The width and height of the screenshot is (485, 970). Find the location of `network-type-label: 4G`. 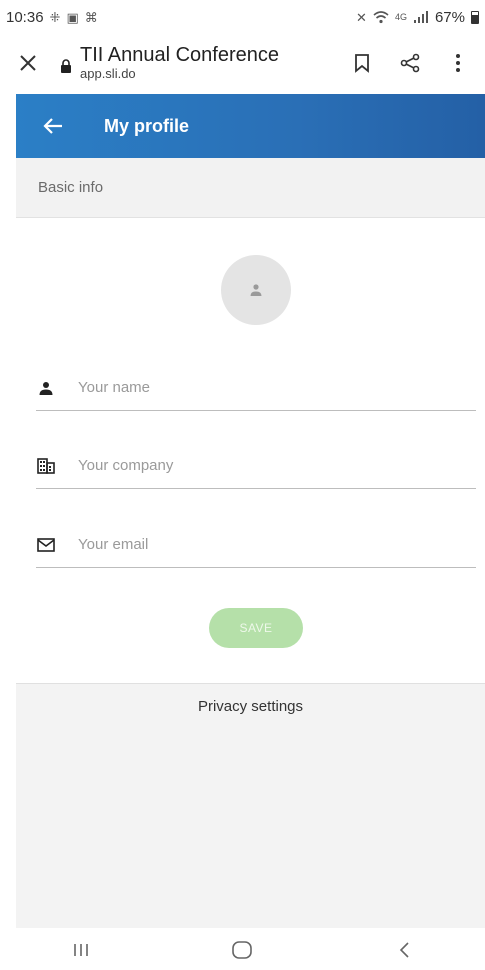

network-type-label: 4G is located at coordinates (400, 16).